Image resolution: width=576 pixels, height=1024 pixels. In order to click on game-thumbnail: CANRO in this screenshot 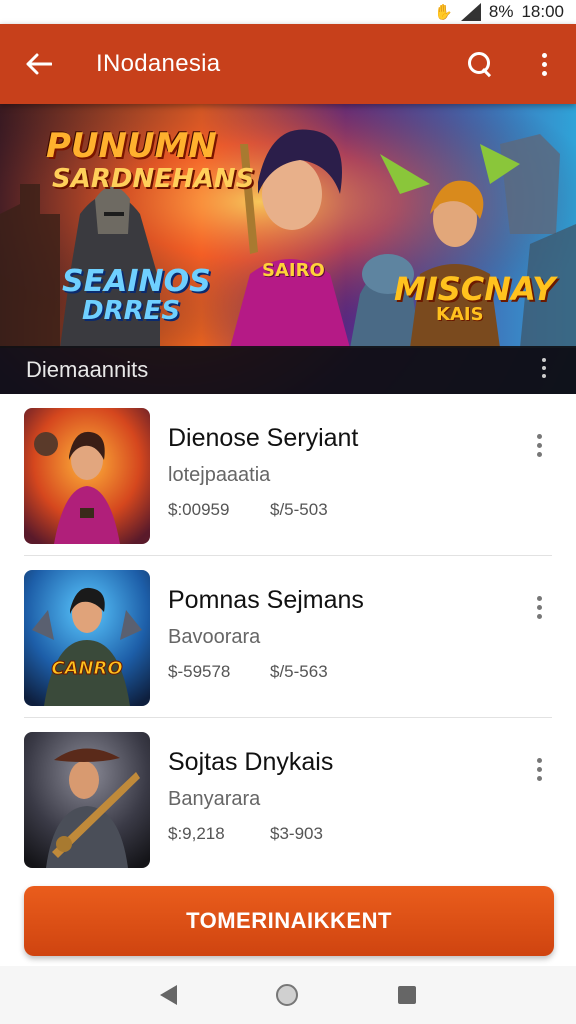, I will do `click(87, 638)`.